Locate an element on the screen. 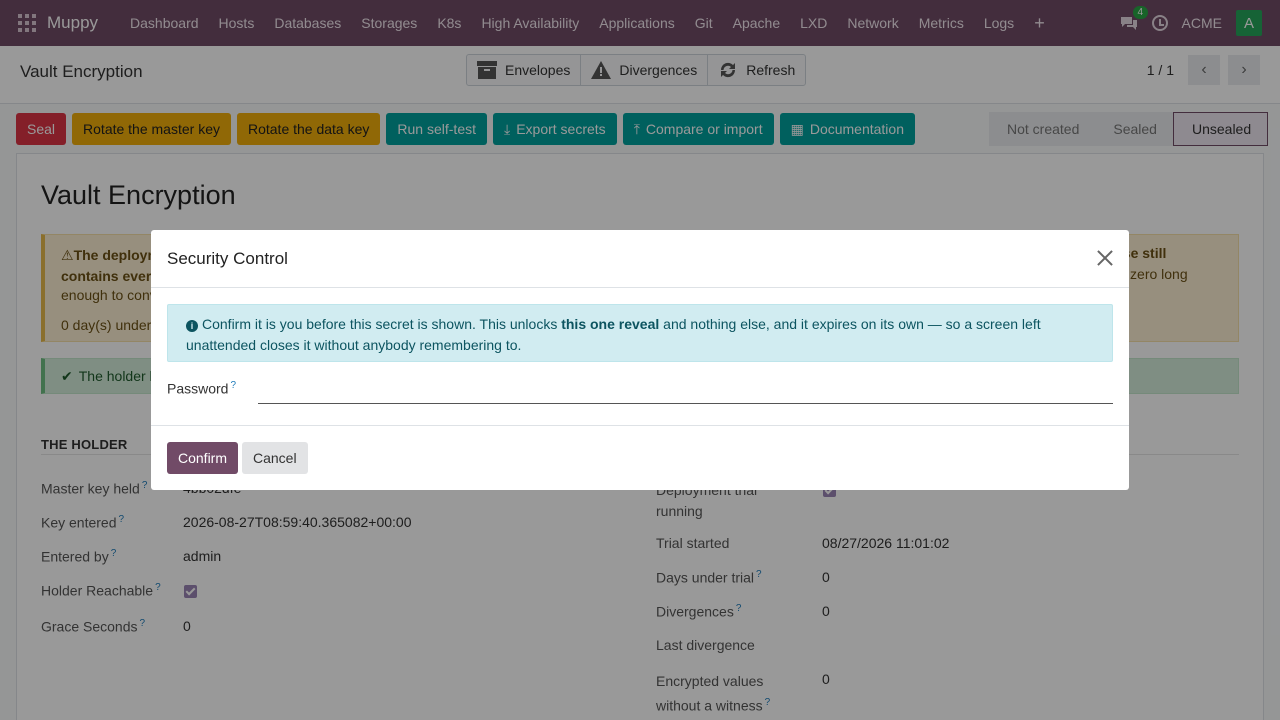 This screenshot has width=1280, height=720. password-input is located at coordinates (685, 389).